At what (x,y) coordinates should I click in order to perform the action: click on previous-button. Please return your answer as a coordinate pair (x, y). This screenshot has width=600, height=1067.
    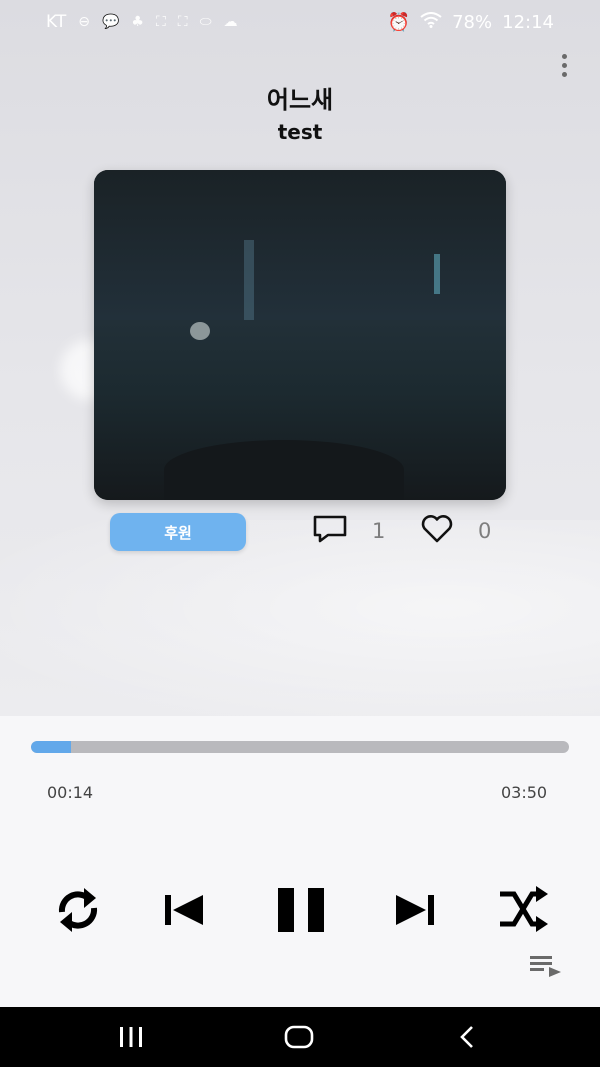
    Looking at the image, I should click on (184, 910).